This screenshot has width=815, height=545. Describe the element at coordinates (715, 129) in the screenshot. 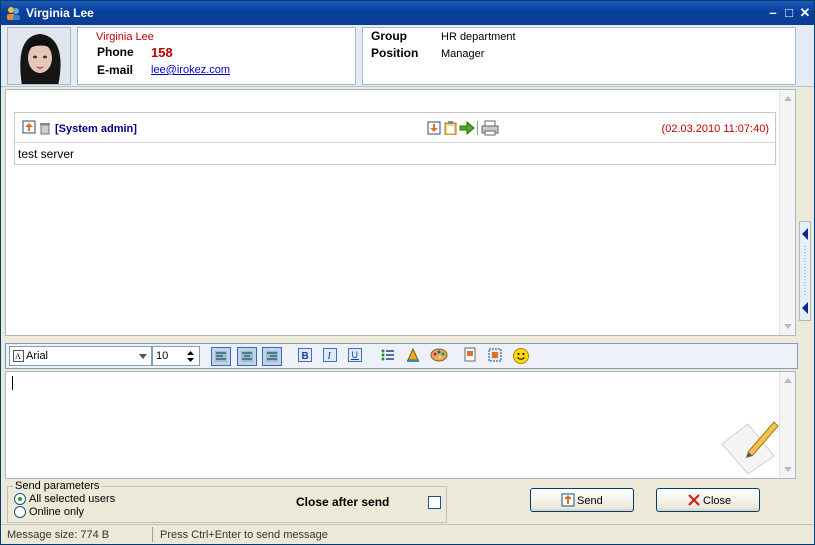

I see `message-timestamp: (02.03.2010 11:07:40)` at that location.